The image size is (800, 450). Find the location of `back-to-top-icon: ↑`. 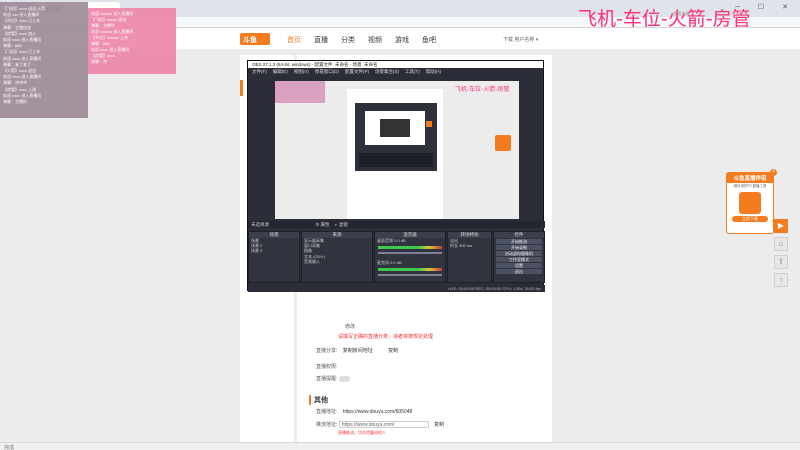

back-to-top-icon: ↑ is located at coordinates (781, 280).